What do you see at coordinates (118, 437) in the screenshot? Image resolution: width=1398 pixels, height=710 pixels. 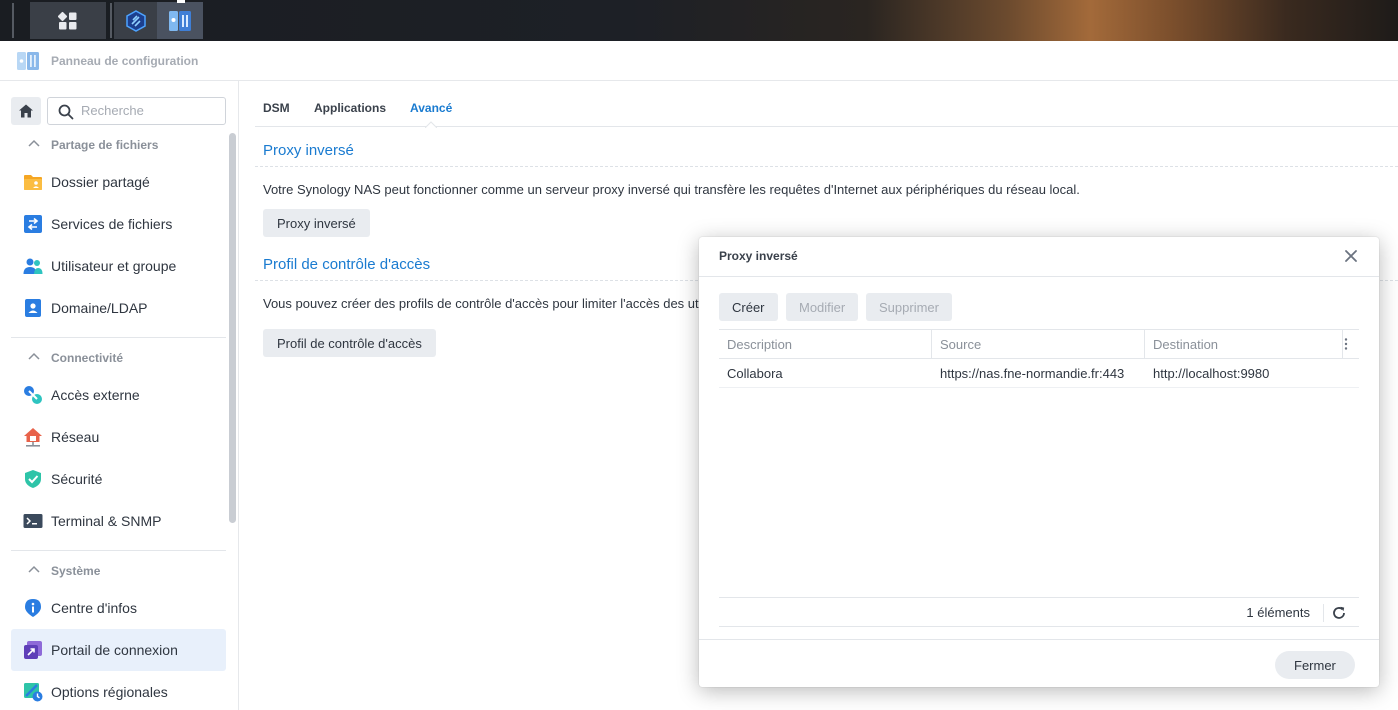 I see `sidebar-item-network: Réseau` at bounding box center [118, 437].